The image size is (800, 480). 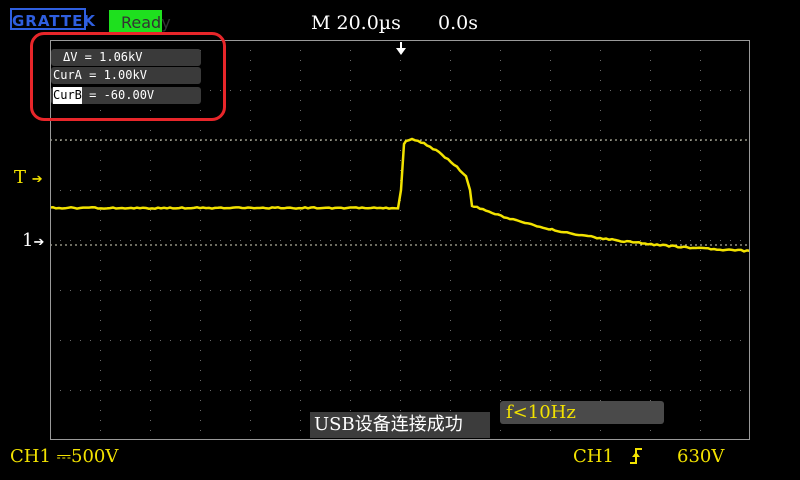 What do you see at coordinates (700, 456) in the screenshot?
I see `trigger-level-readout: 630V` at bounding box center [700, 456].